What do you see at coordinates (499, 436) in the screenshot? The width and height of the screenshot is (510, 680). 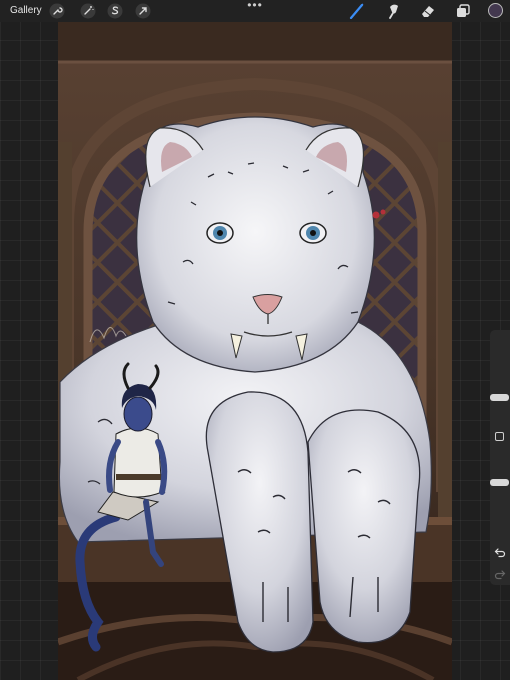 I see `modify-button` at bounding box center [499, 436].